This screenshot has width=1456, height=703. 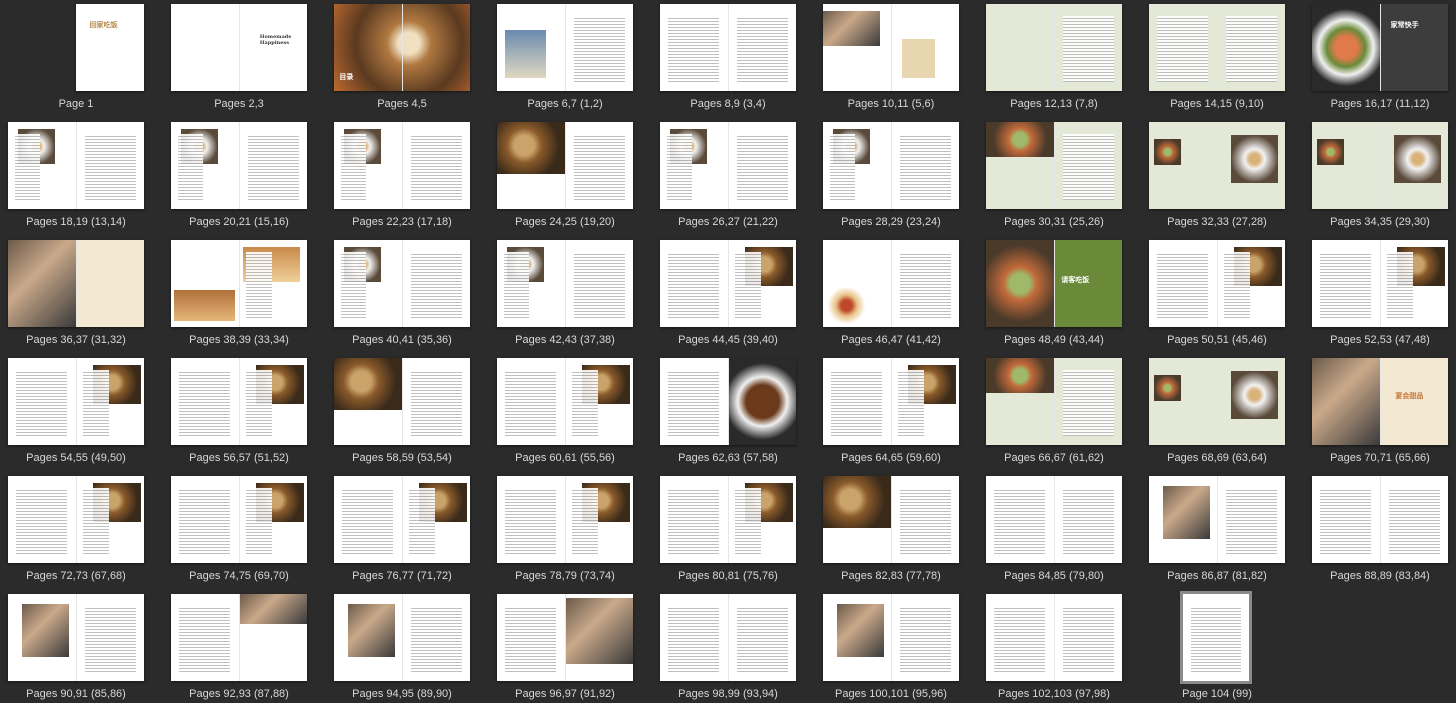 What do you see at coordinates (76, 175) in the screenshot?
I see `page-thumbnail: Pages 18,19 (13,14)` at bounding box center [76, 175].